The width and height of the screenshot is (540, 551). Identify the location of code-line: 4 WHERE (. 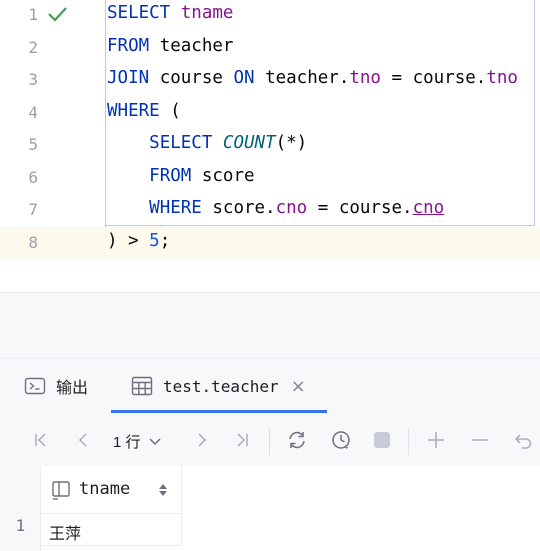
(270, 113).